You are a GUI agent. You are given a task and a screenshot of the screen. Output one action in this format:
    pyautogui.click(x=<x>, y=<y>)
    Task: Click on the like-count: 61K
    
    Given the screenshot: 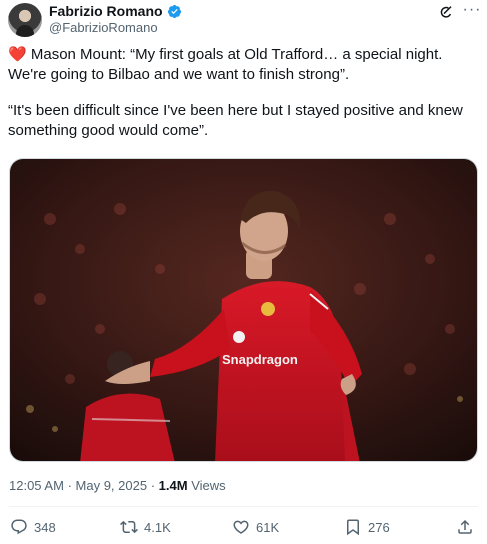 What is the action you would take?
    pyautogui.click(x=268, y=527)
    